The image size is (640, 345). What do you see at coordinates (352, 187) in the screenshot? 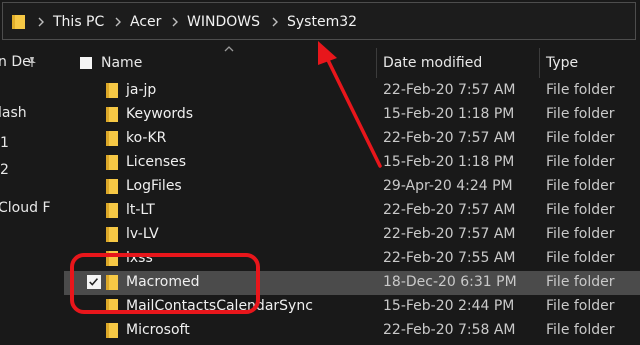
I see `list-item: LogFiles 29-Apr-20 4:24 PM File folder` at bounding box center [352, 187].